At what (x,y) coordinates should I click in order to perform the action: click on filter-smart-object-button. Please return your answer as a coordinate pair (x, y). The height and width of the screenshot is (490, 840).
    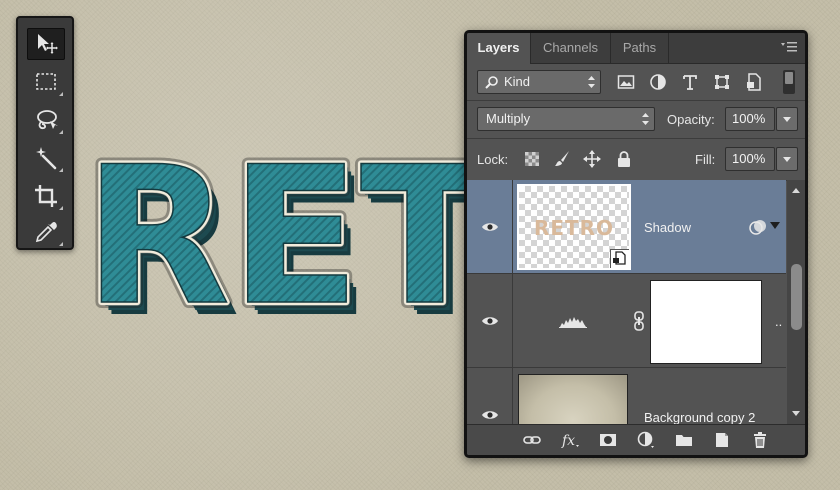
    Looking at the image, I should click on (754, 82).